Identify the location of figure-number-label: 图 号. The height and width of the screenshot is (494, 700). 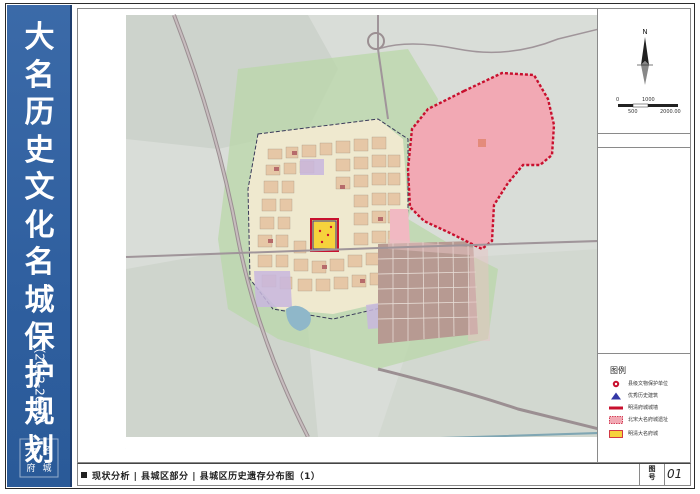
(652, 473).